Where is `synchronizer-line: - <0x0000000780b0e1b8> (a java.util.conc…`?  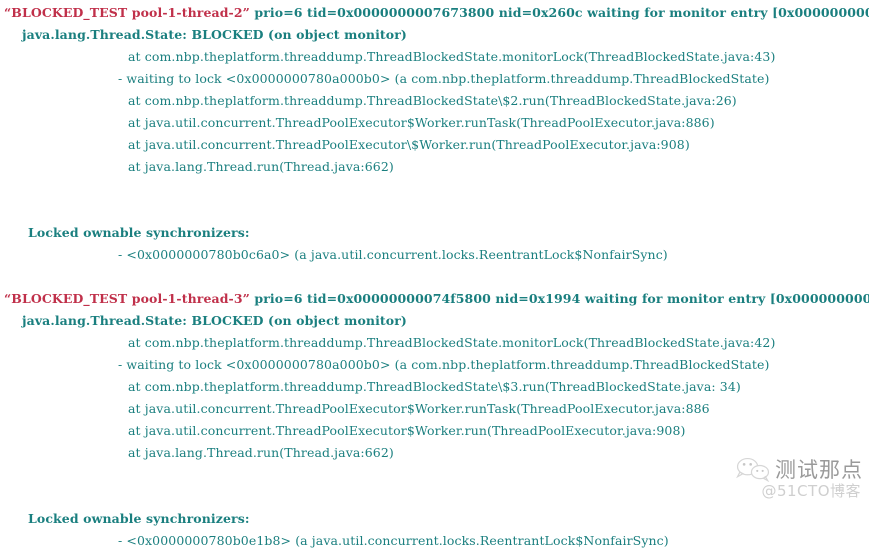 synchronizer-line: - <0x0000000780b0e1b8> (a java.util.conc… is located at coordinates (393, 540).